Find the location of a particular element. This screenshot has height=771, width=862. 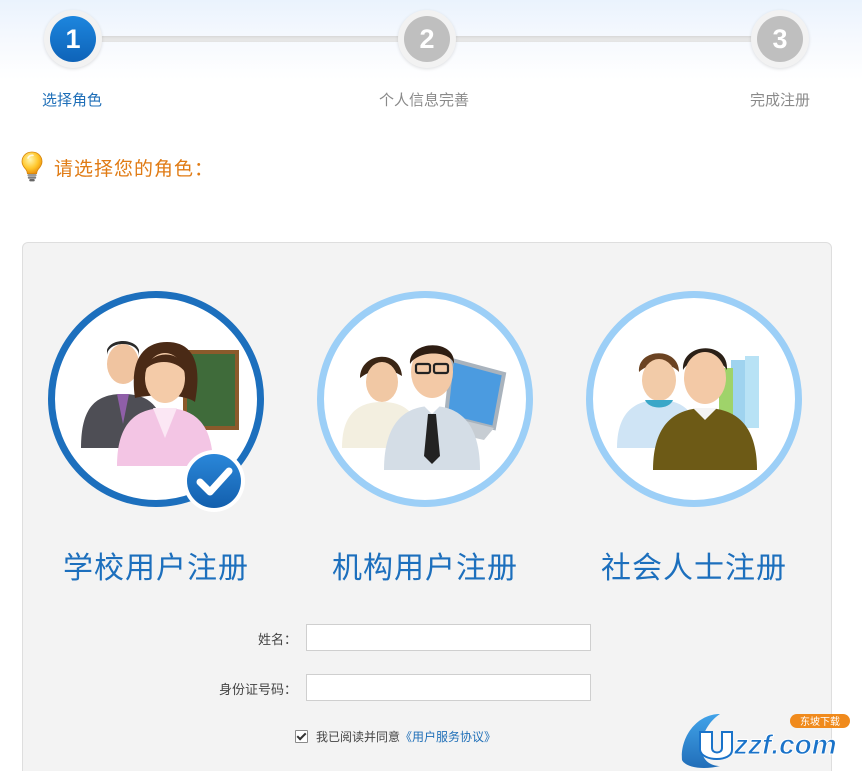

step-2-indicator: 2 is located at coordinates (427, 39).